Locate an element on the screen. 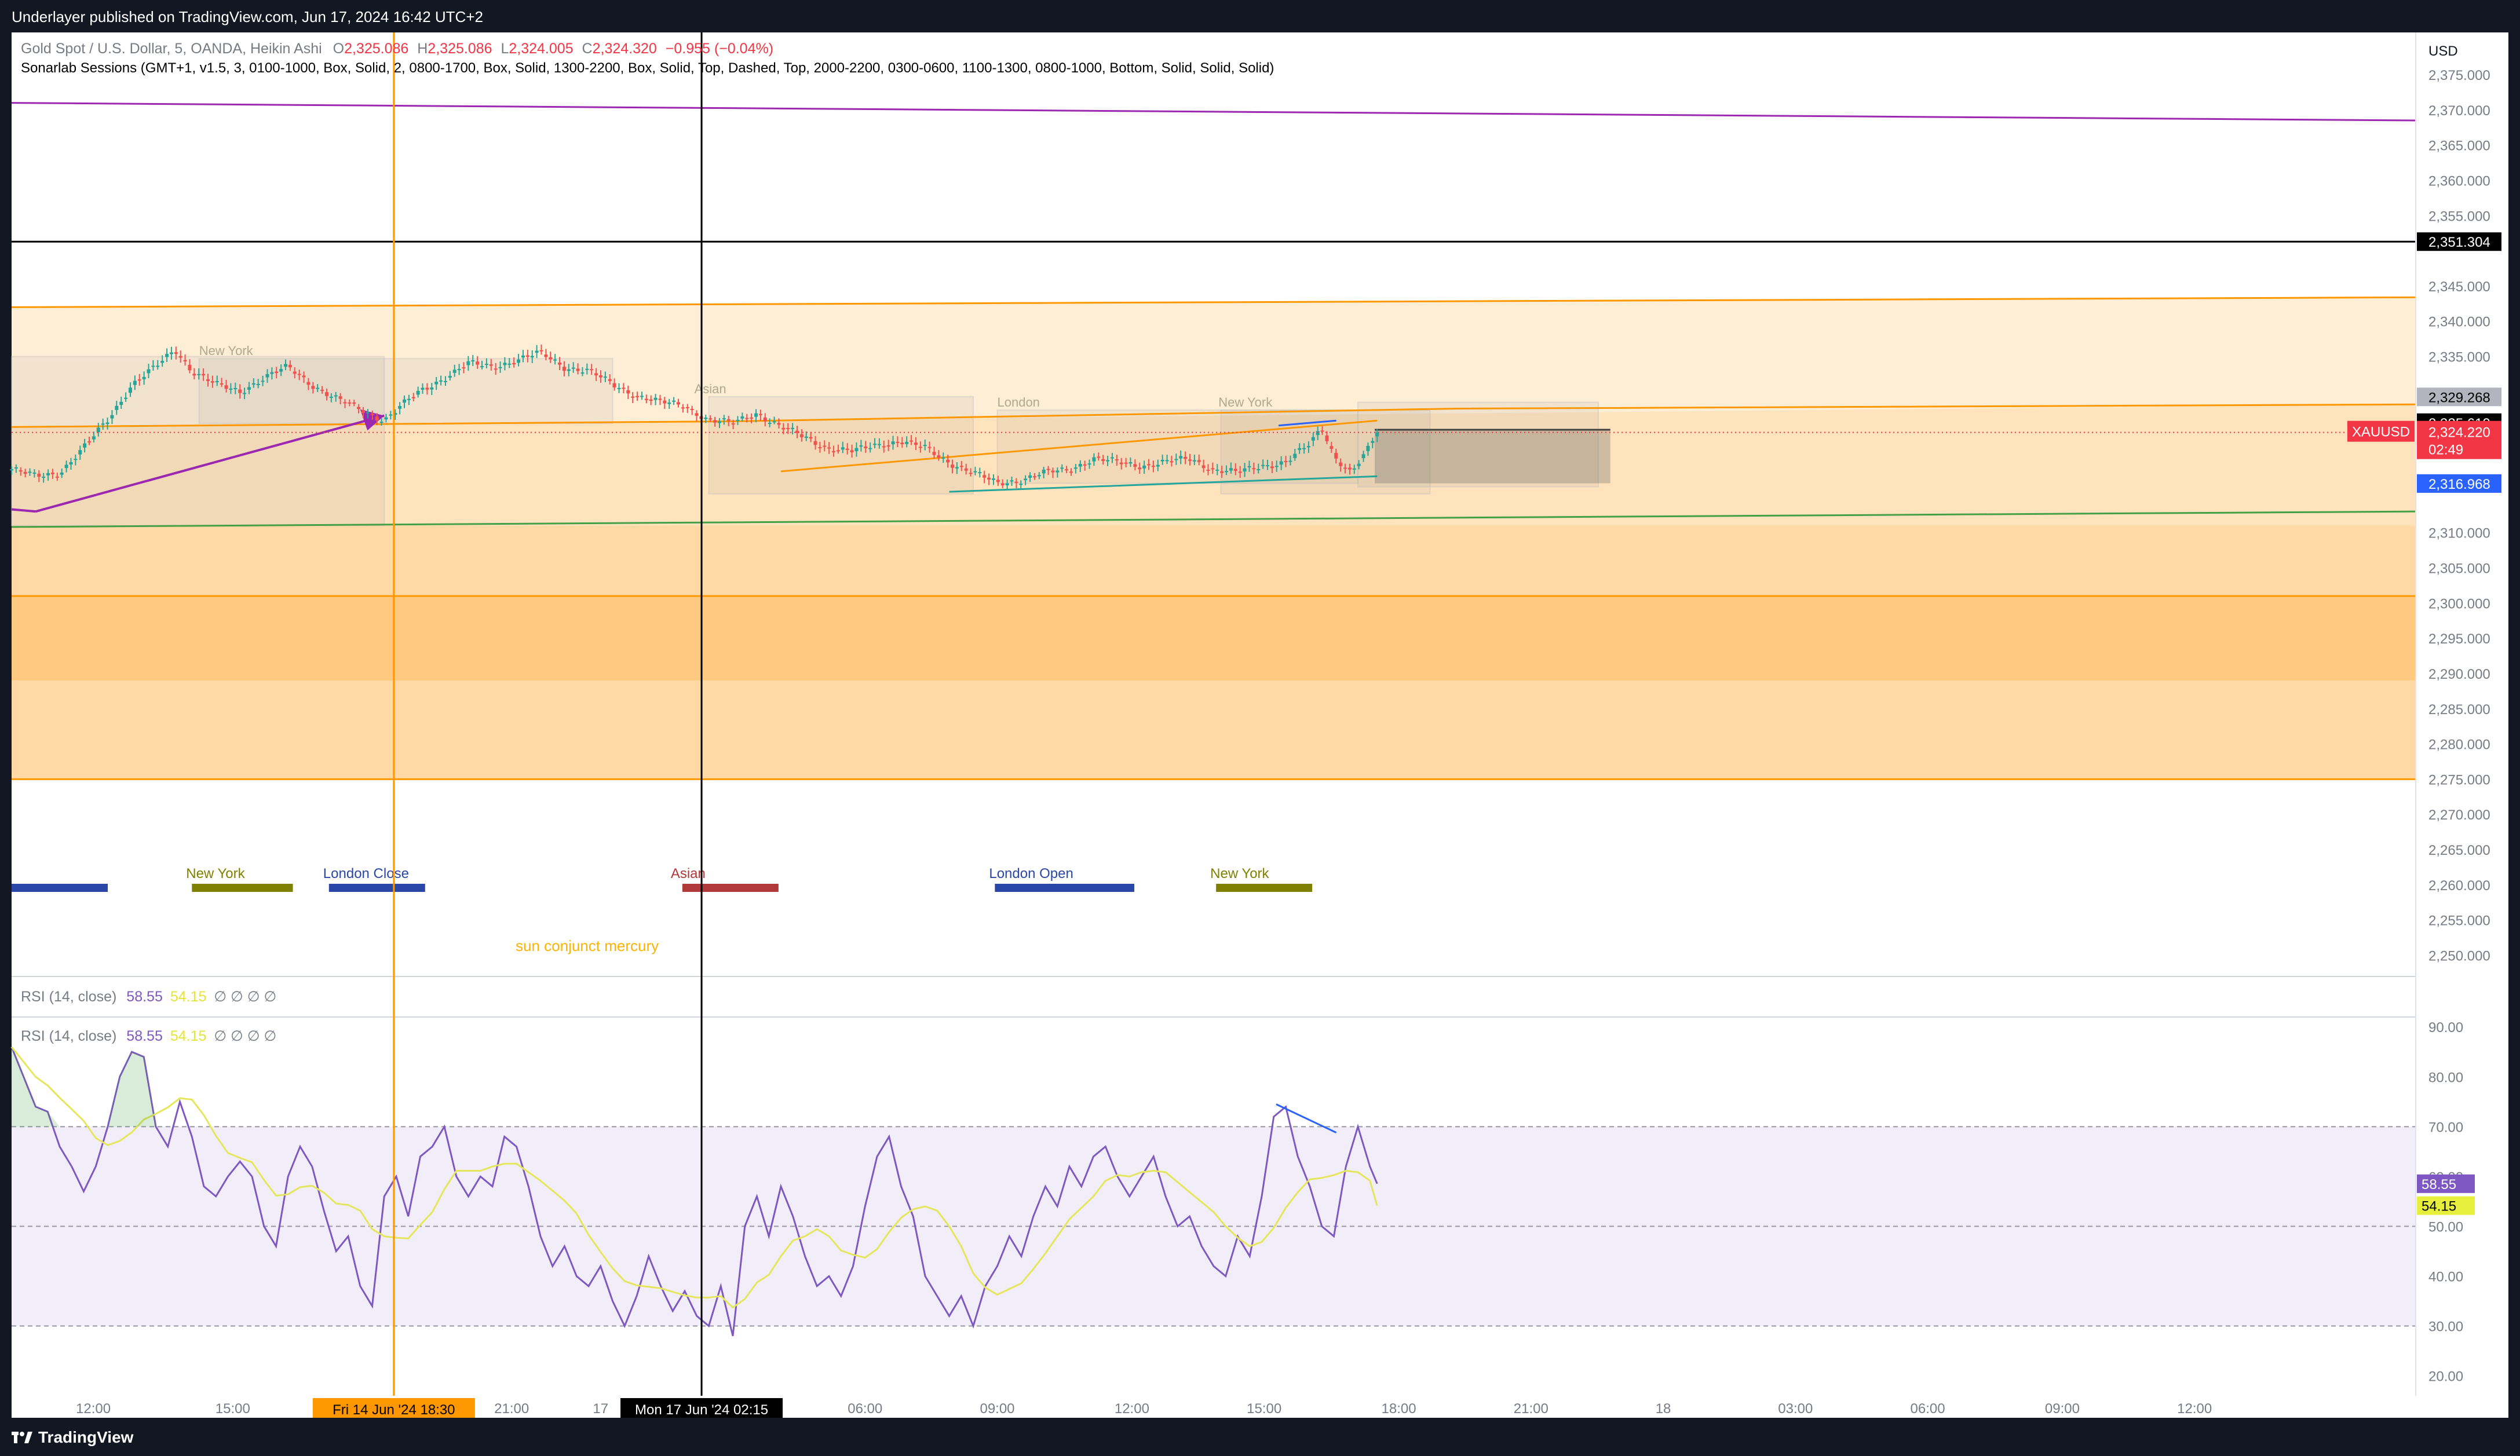 Image resolution: width=2520 pixels, height=1456 pixels. price-tick: 2,310.000 is located at coordinates (2459, 534).